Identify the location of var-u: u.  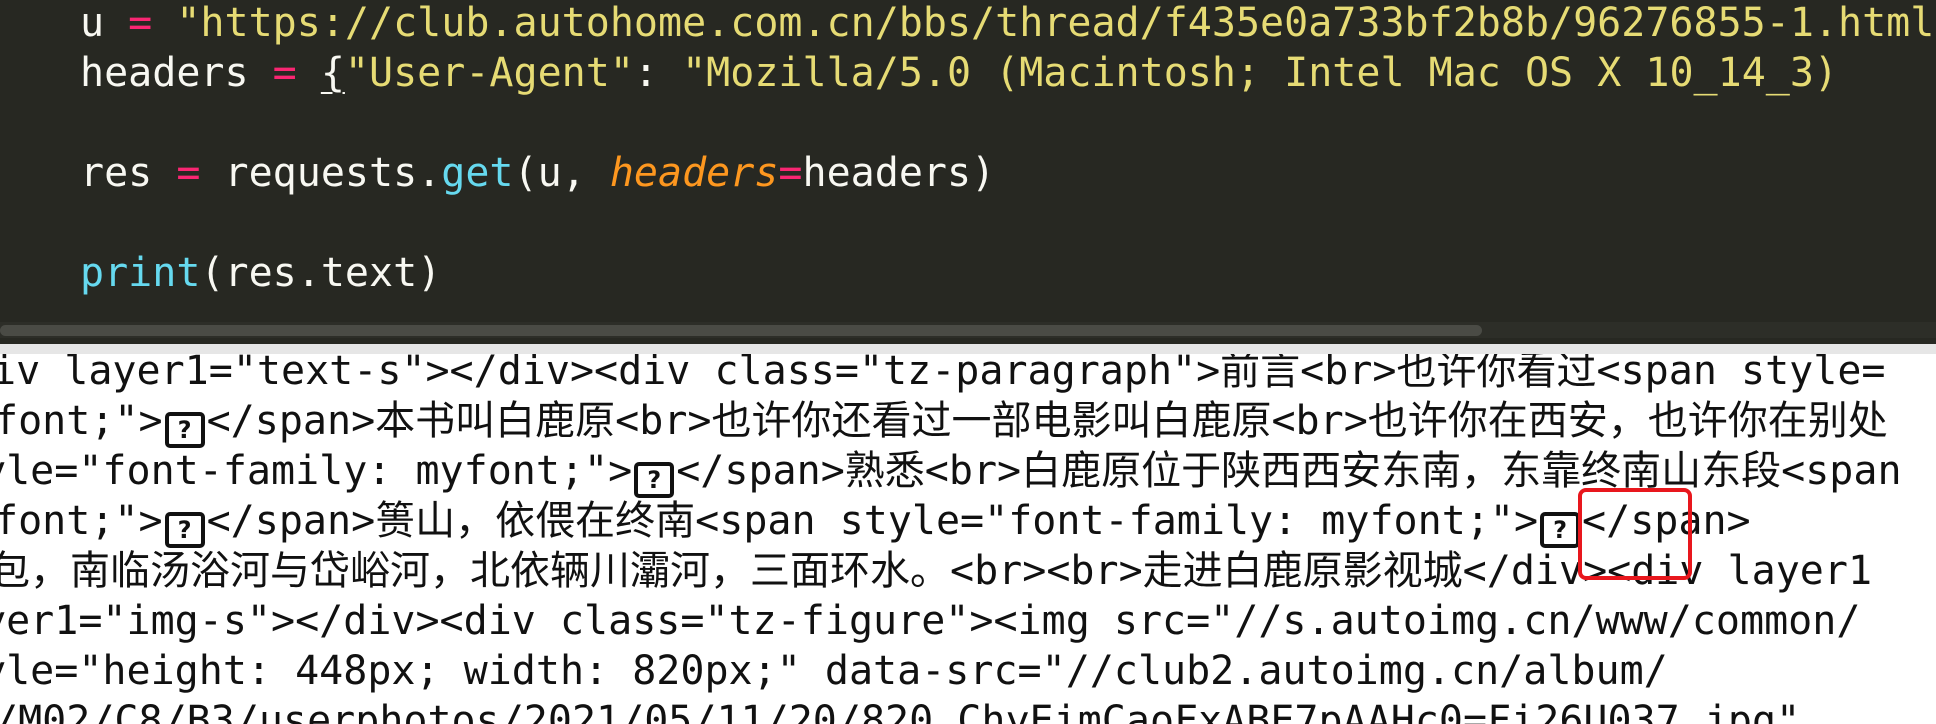
(92, 23).